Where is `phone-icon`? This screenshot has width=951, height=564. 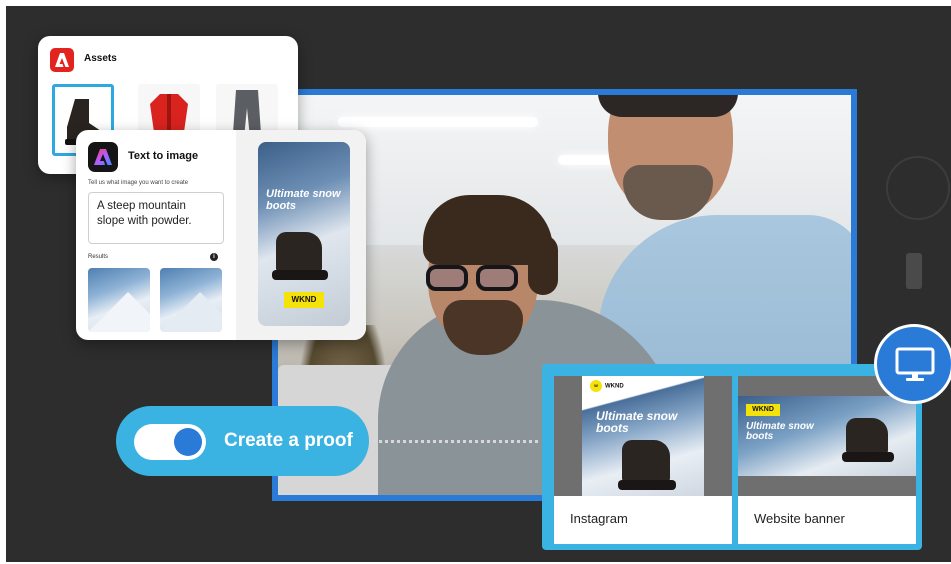 phone-icon is located at coordinates (914, 271).